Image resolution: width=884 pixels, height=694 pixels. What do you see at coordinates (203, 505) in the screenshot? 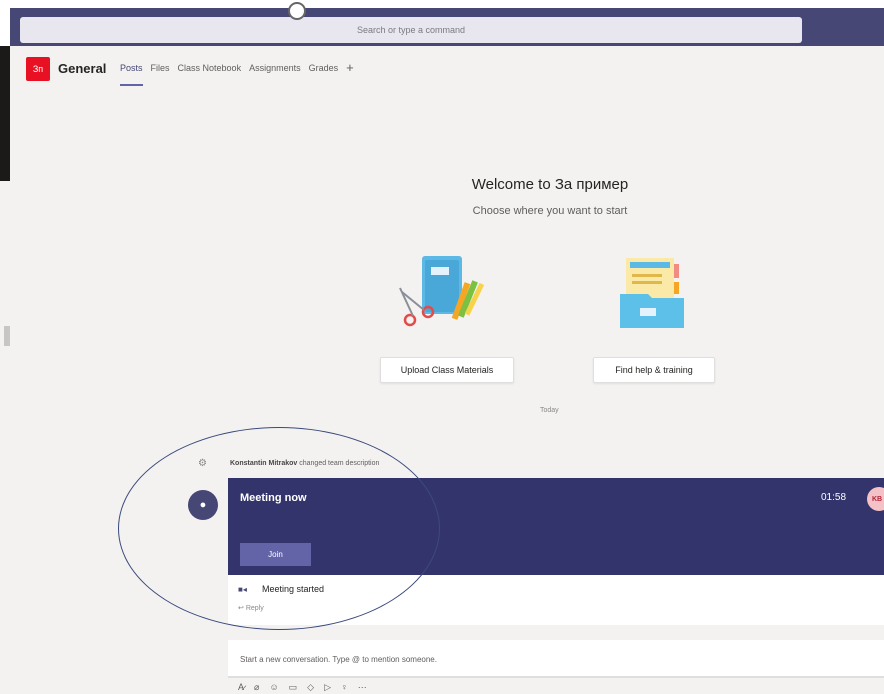
I see `meeting-camera-icon: ●` at bounding box center [203, 505].